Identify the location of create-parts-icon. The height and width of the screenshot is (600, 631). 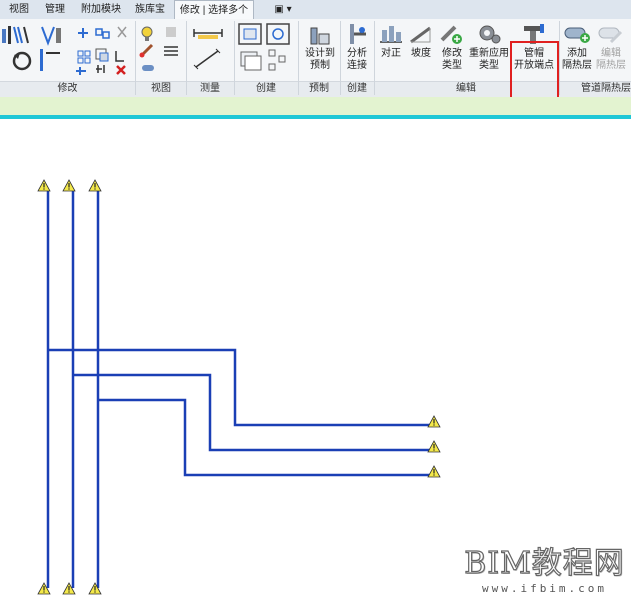
(251, 61).